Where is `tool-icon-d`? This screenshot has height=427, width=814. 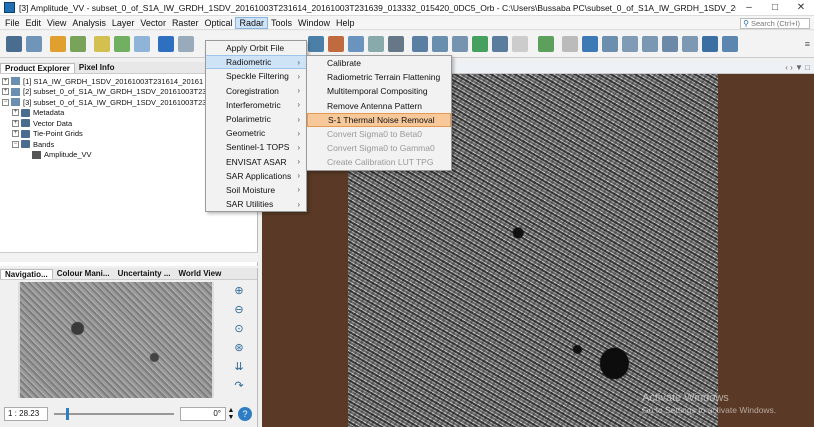
tool-icon-d is located at coordinates (500, 44).